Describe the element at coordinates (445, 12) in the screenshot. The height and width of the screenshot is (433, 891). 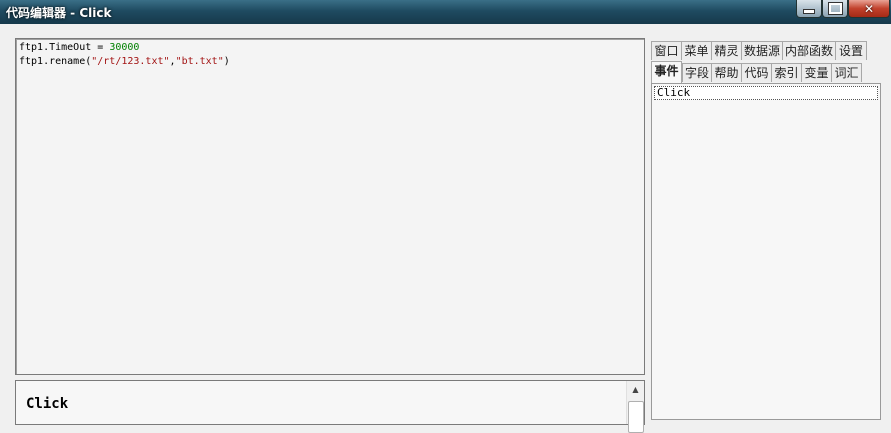
I see `title-bar: 代码编辑器 - Click ✕` at that location.